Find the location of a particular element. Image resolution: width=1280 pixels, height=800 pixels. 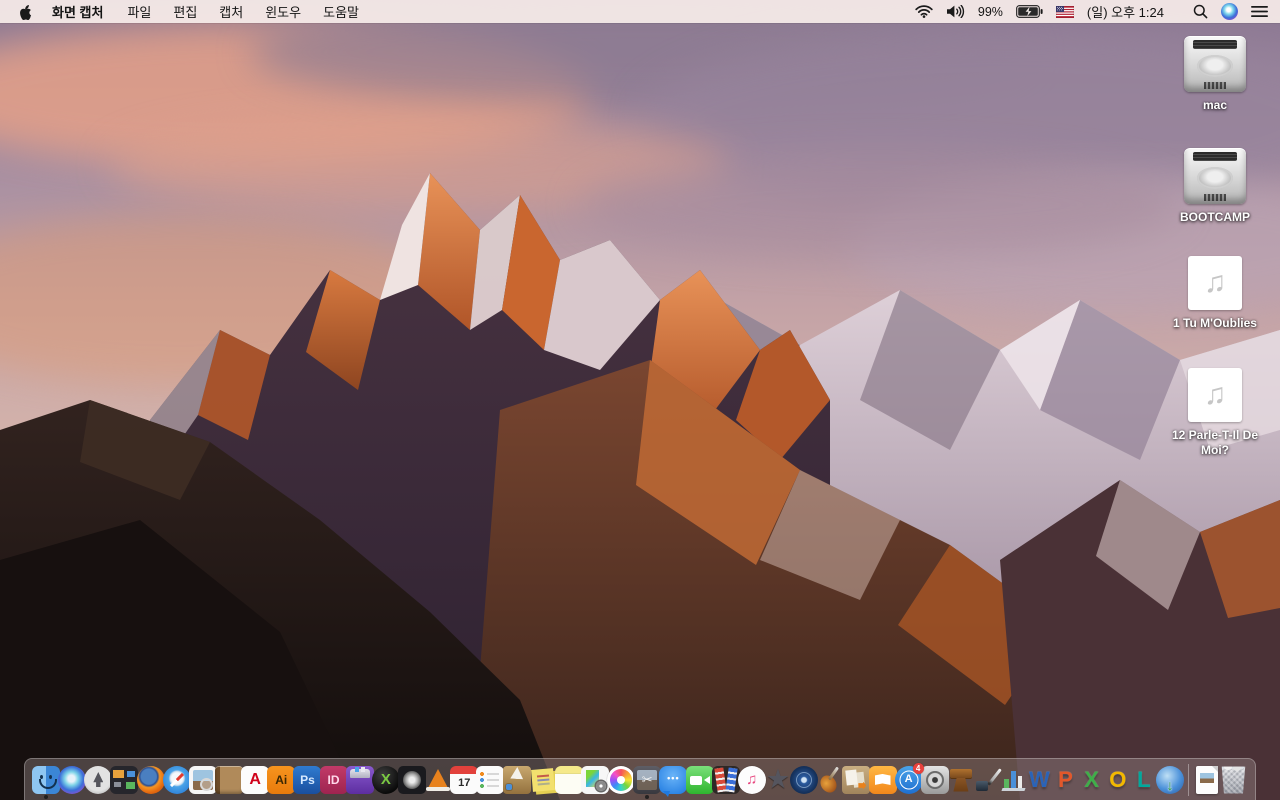

dock-item-pages is located at coordinates (987, 780).